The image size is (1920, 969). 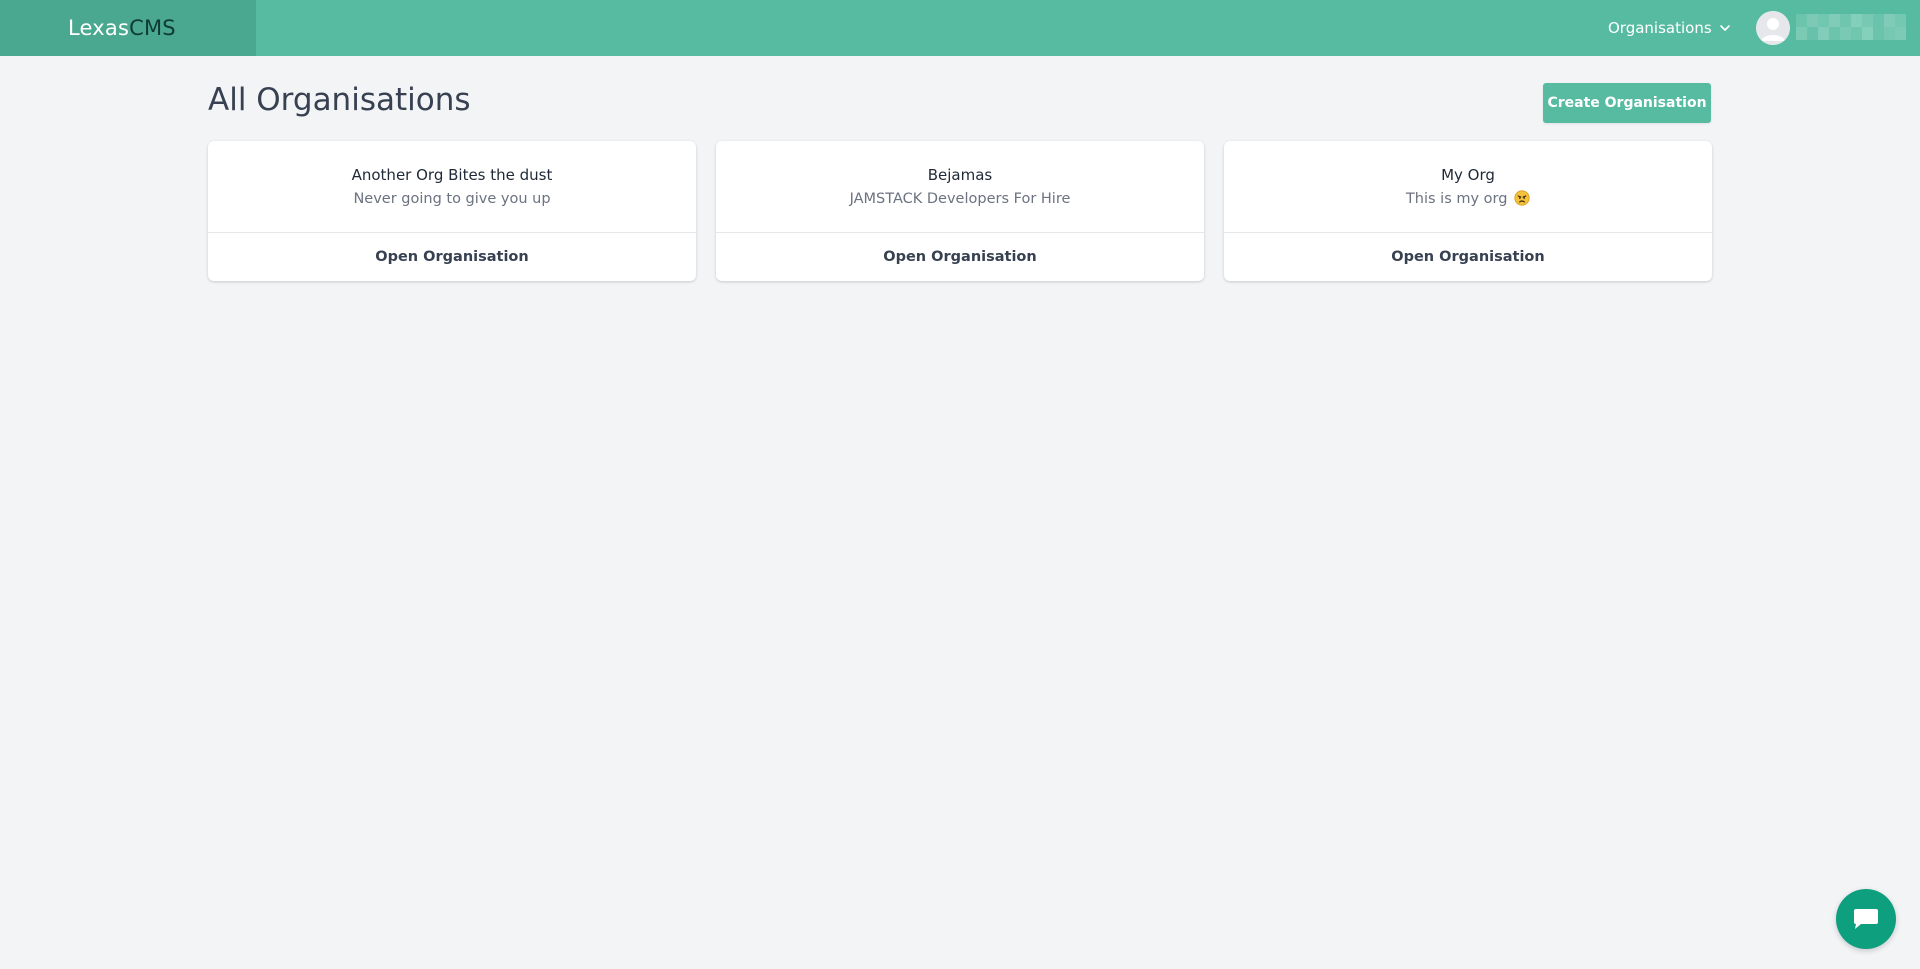 What do you see at coordinates (339, 100) in the screenshot?
I see `page-title: All Organisations` at bounding box center [339, 100].